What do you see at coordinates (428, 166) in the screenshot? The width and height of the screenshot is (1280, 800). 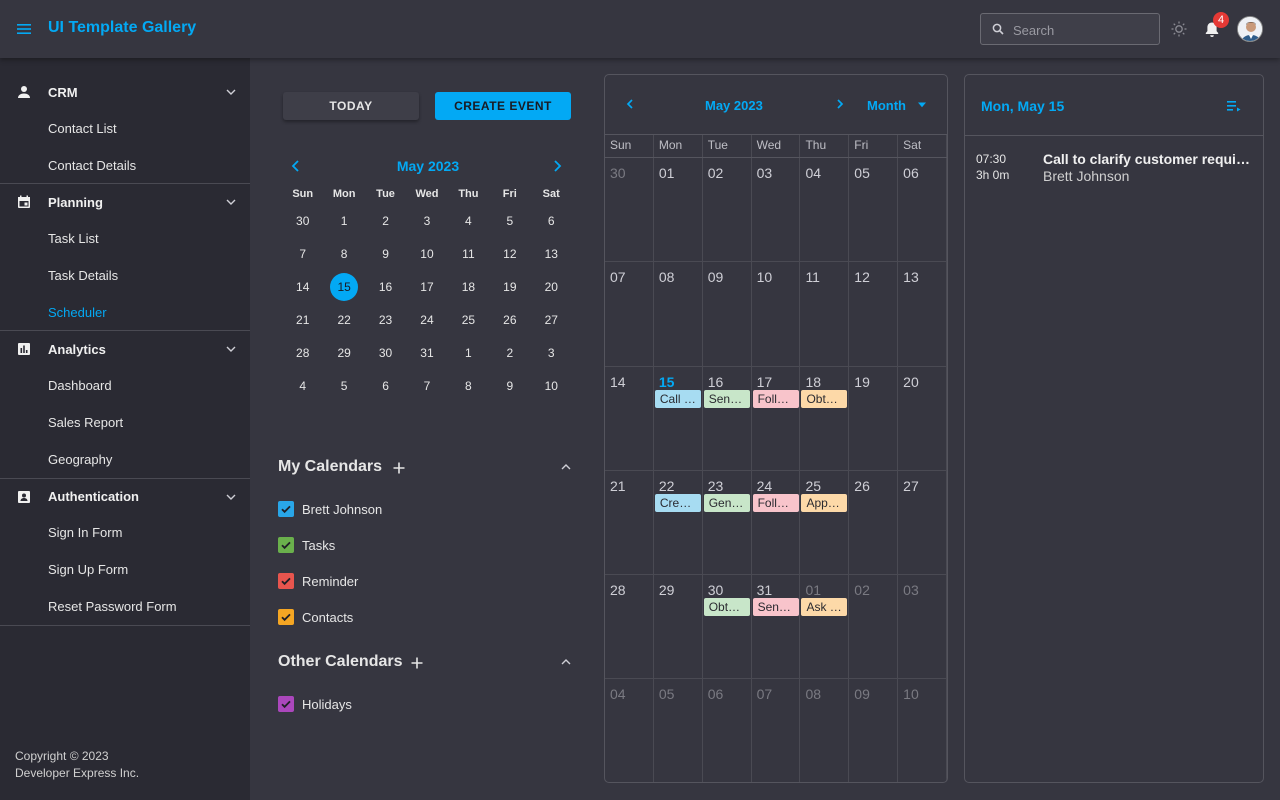 I see `mini-calendar-title: May 2023` at bounding box center [428, 166].